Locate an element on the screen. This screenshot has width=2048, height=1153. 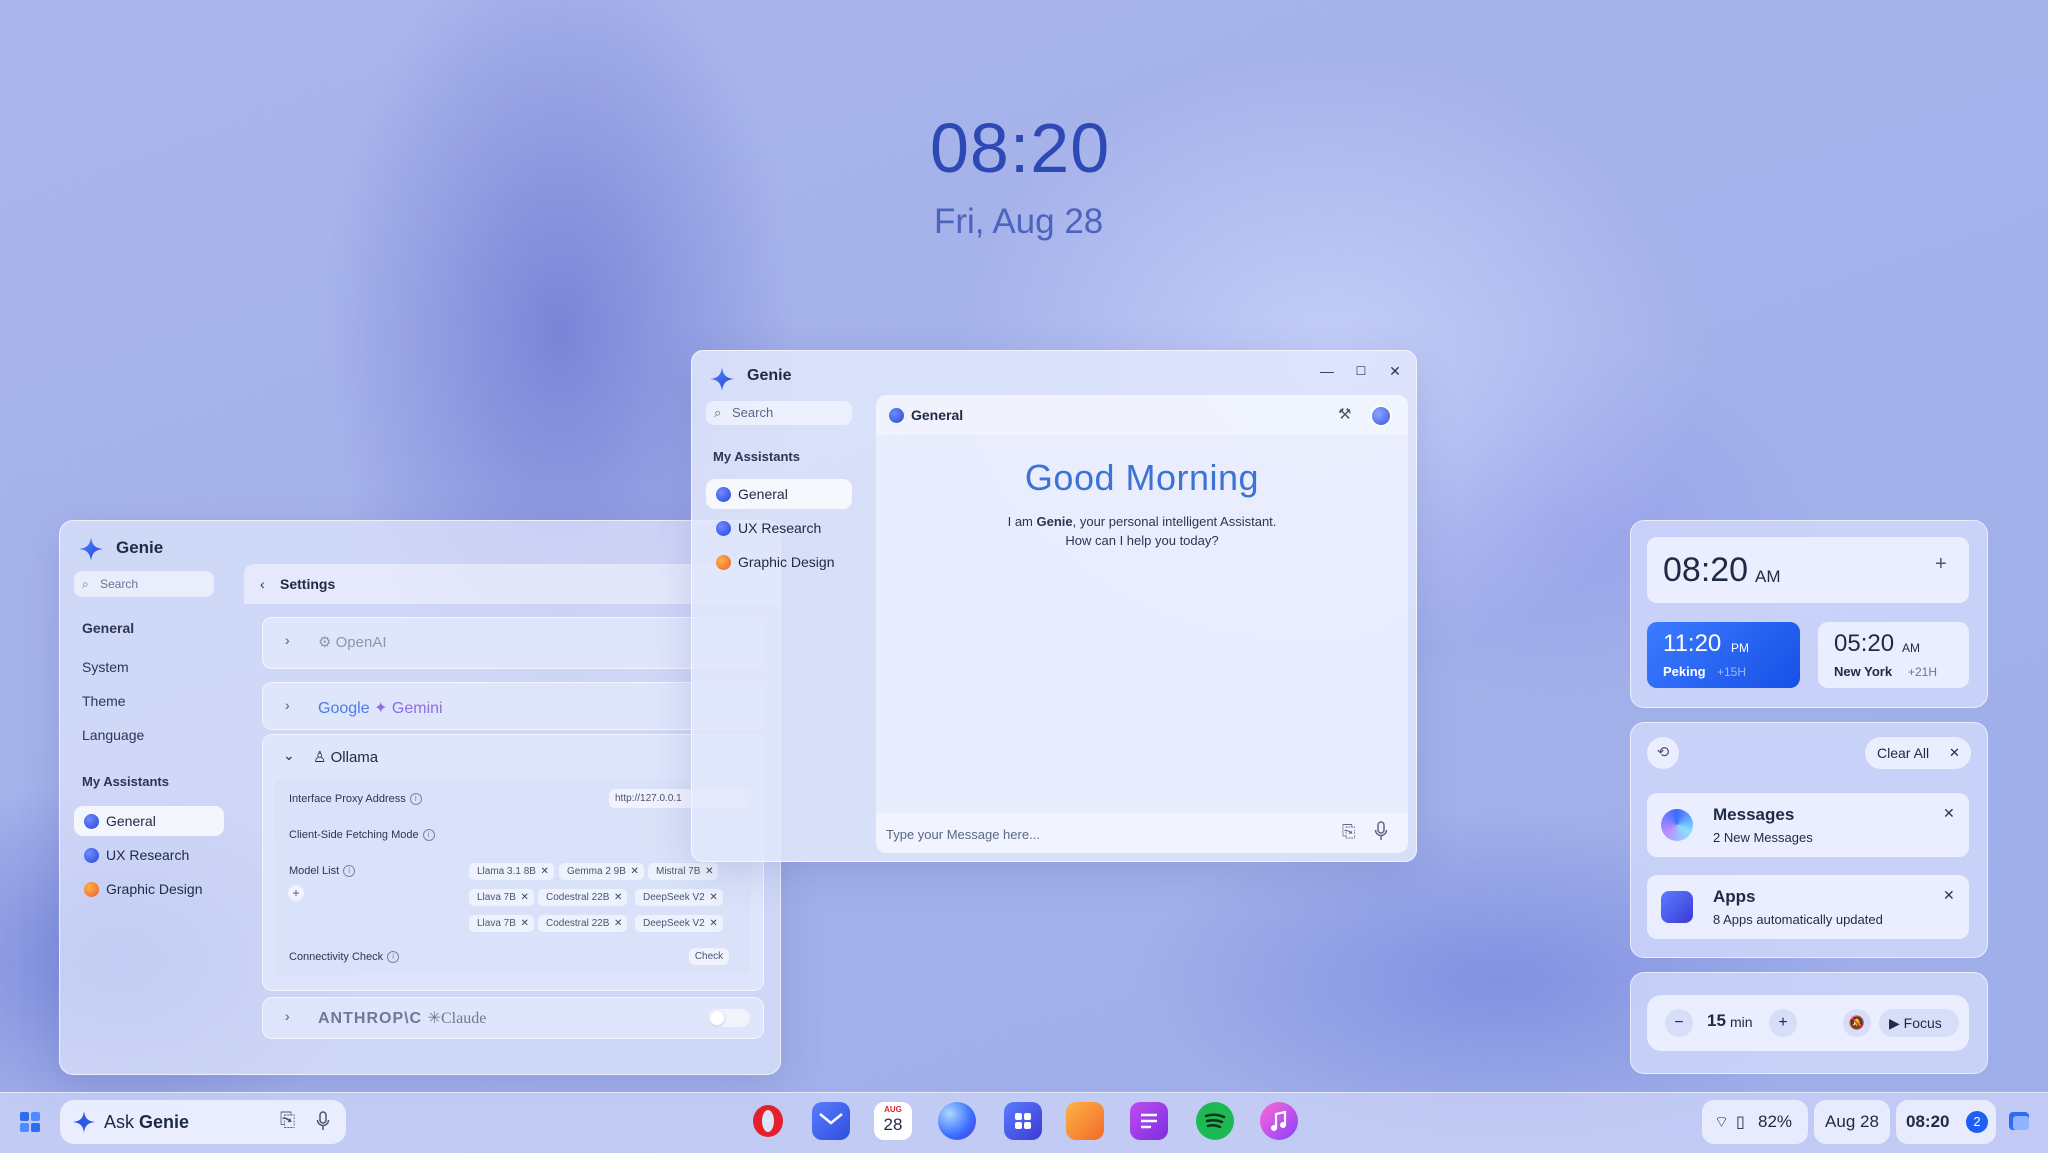
messages-icon is located at coordinates (1677, 825).